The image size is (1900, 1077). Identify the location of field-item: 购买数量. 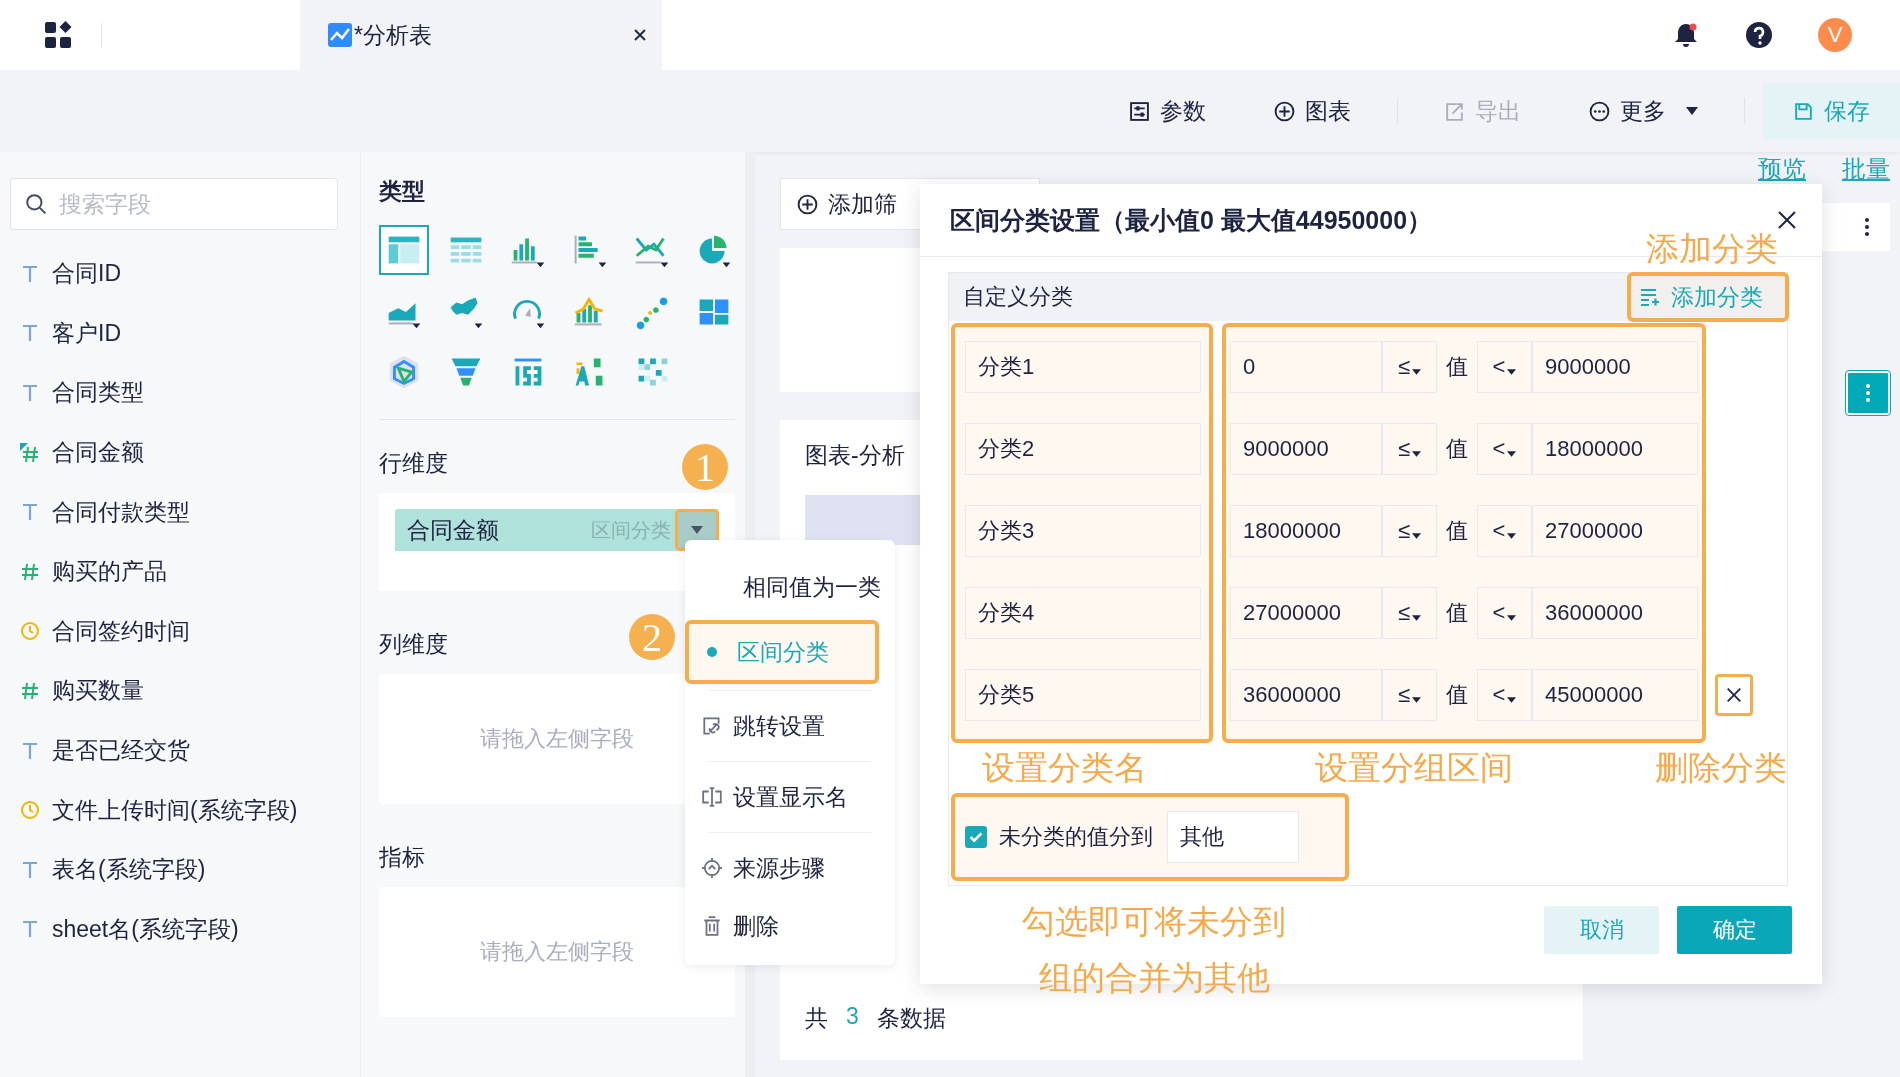
(174, 691).